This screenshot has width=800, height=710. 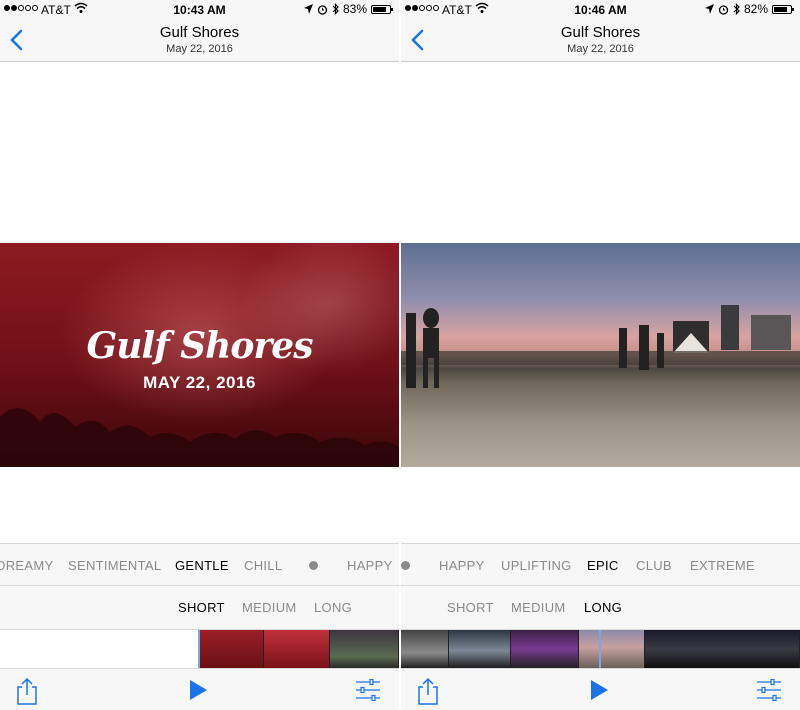 What do you see at coordinates (722, 565) in the screenshot?
I see `mood-extreme: EXTREME` at bounding box center [722, 565].